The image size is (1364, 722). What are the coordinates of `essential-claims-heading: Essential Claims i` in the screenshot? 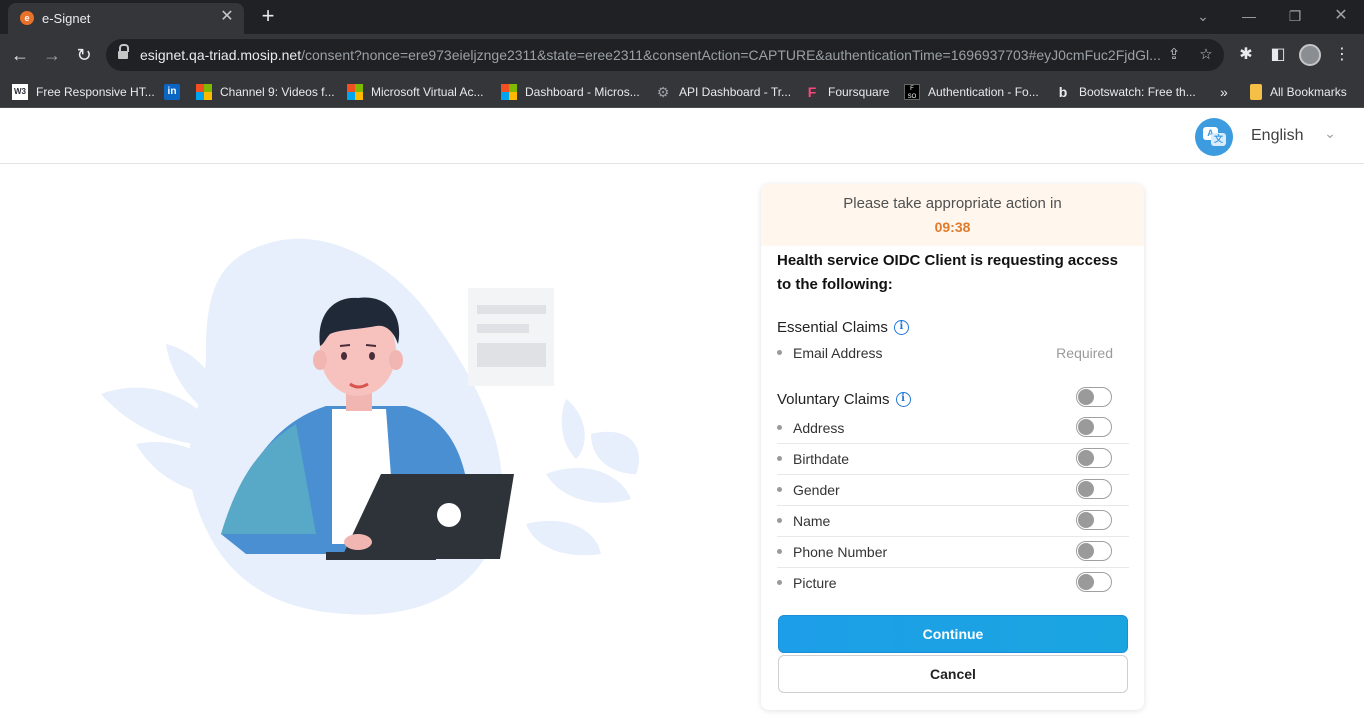 It's located at (843, 327).